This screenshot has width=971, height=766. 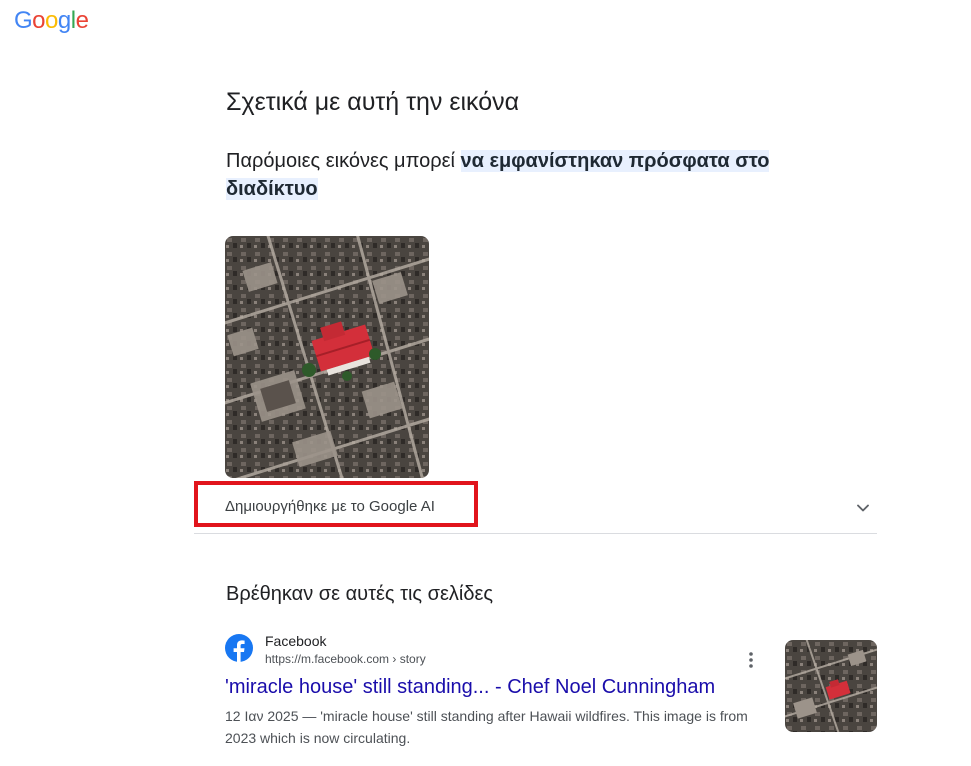 I want to click on result-url: https://m.facebook.com › story, so click(x=345, y=659).